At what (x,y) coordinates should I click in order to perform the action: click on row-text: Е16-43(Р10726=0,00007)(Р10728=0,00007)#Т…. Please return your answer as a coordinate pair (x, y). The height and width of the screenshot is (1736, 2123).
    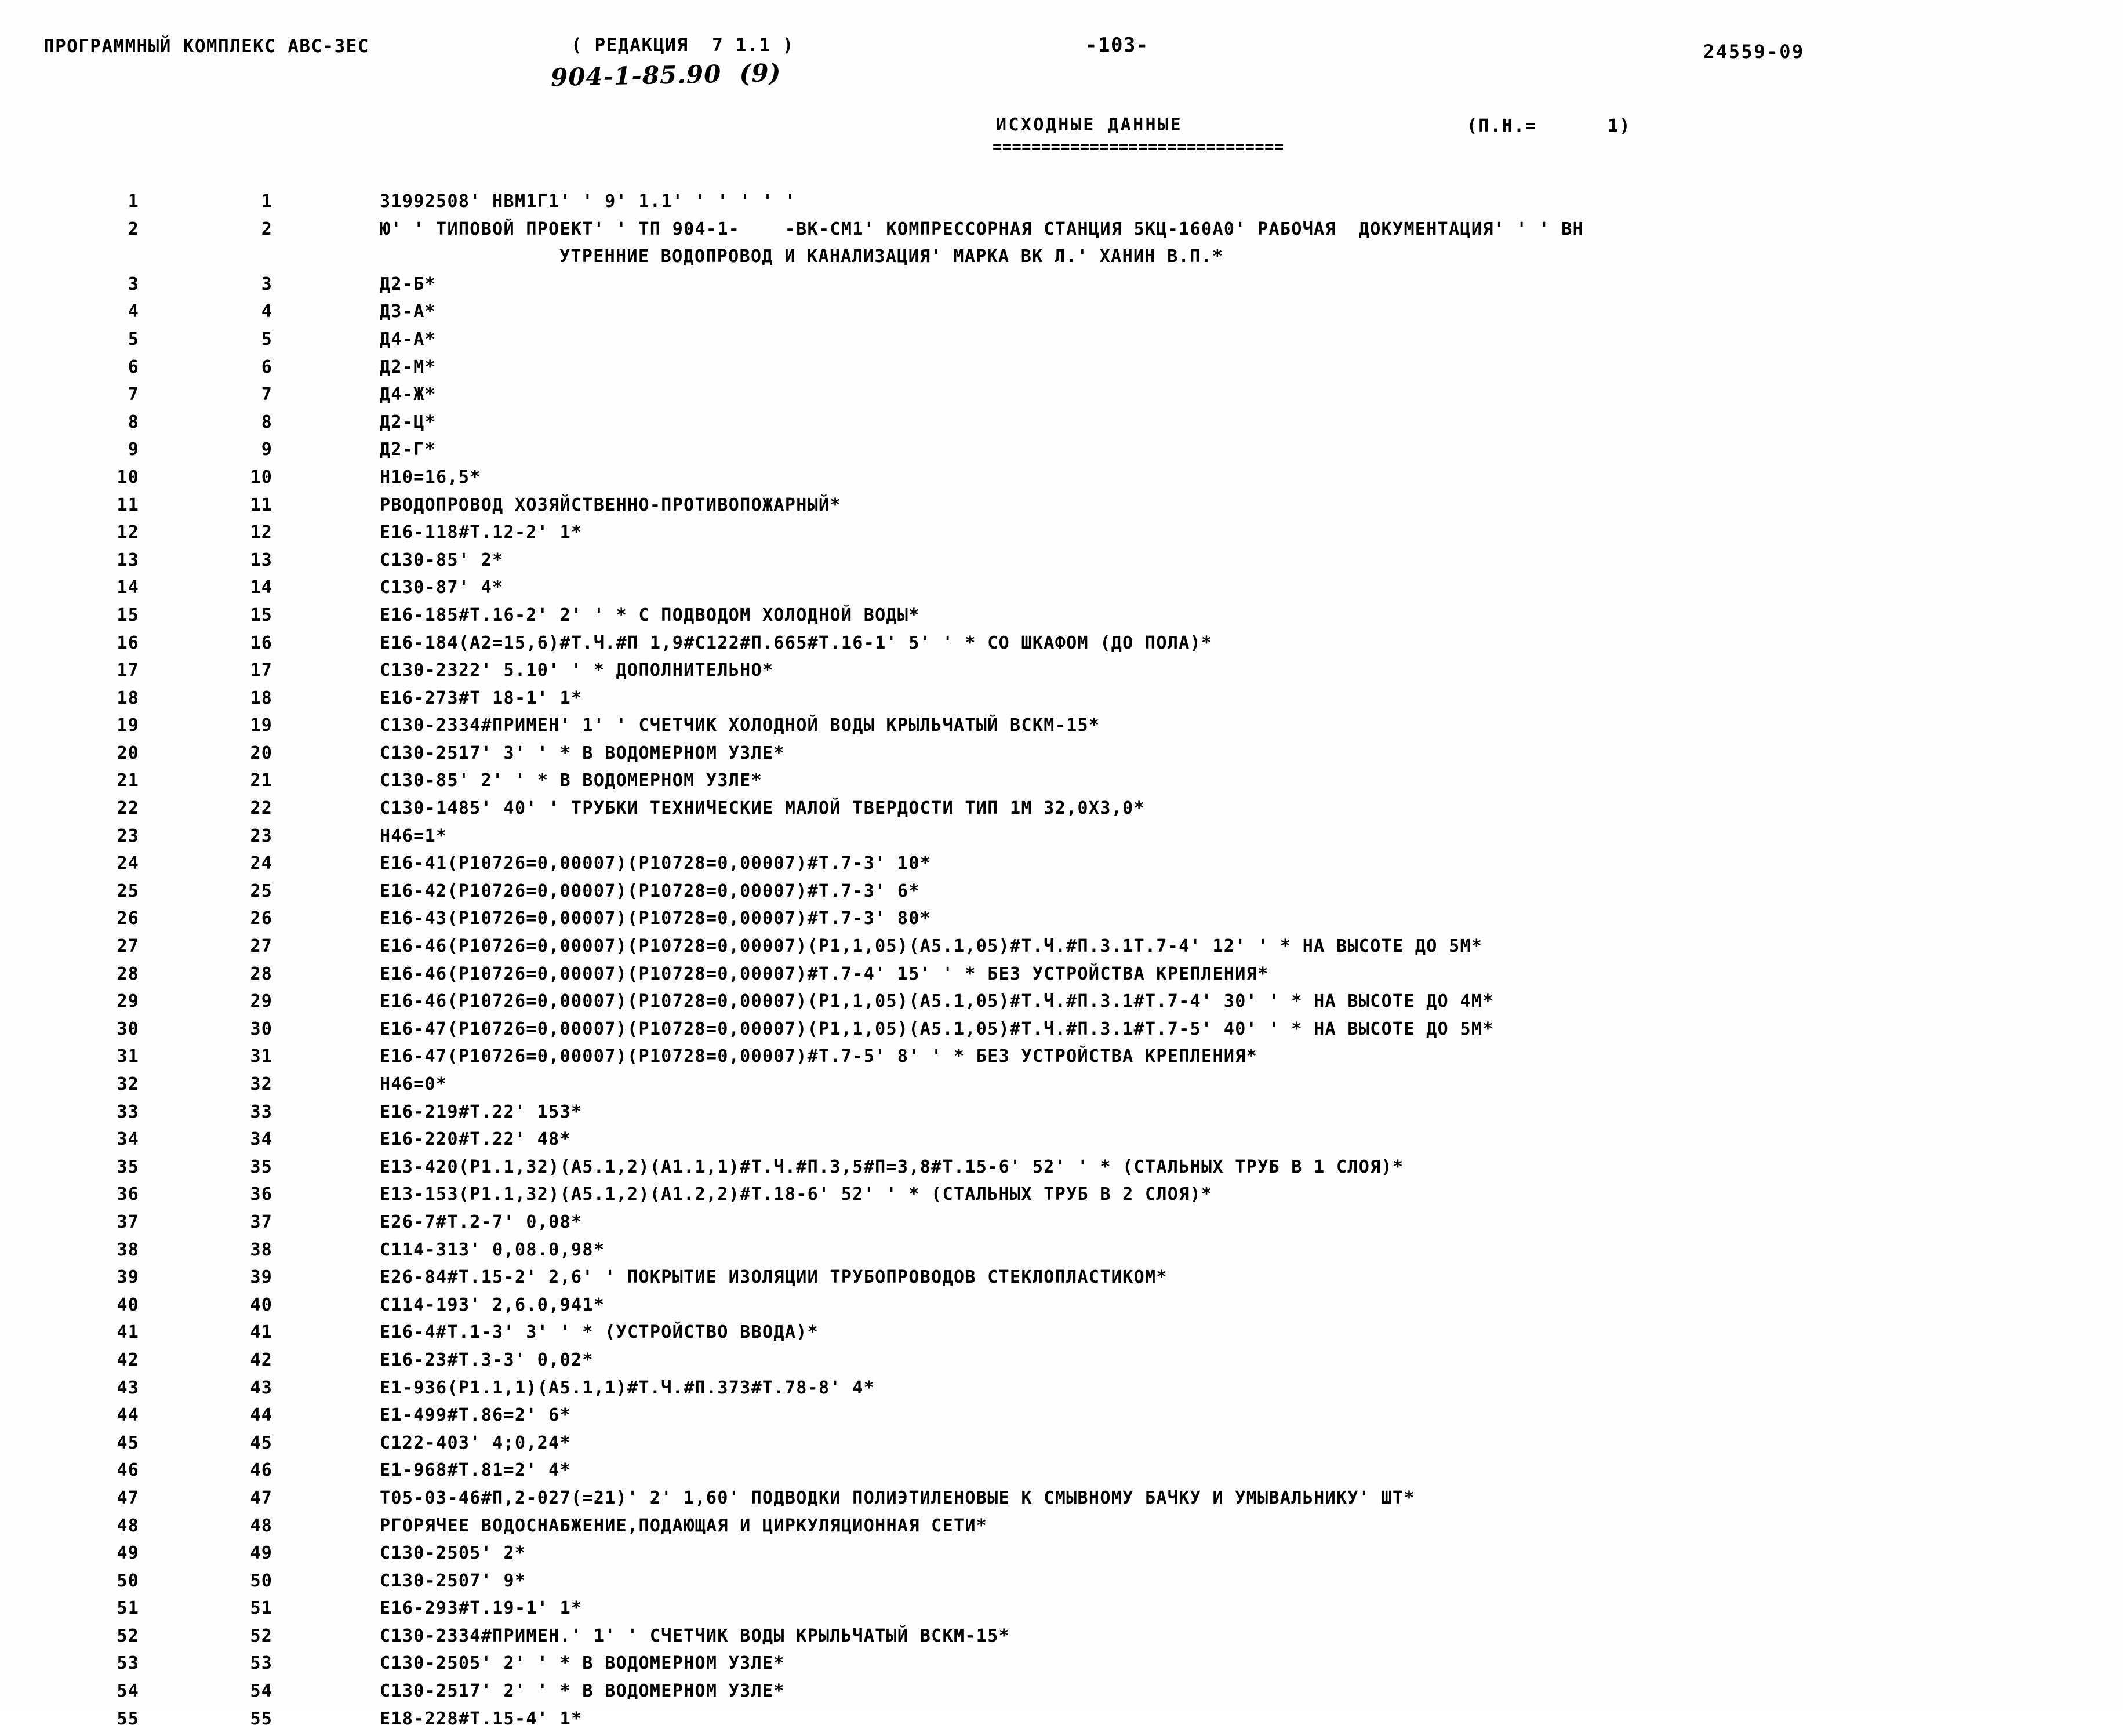
    Looking at the image, I should click on (656, 919).